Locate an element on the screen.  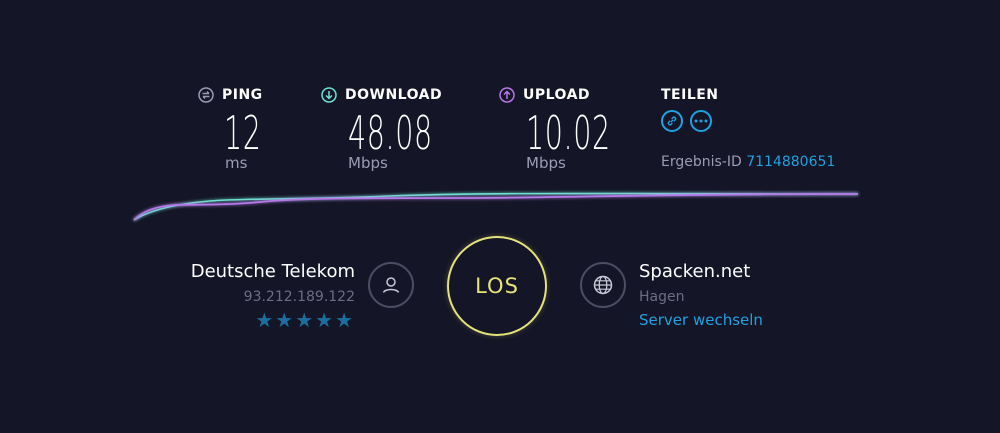
more-icon is located at coordinates (701, 121).